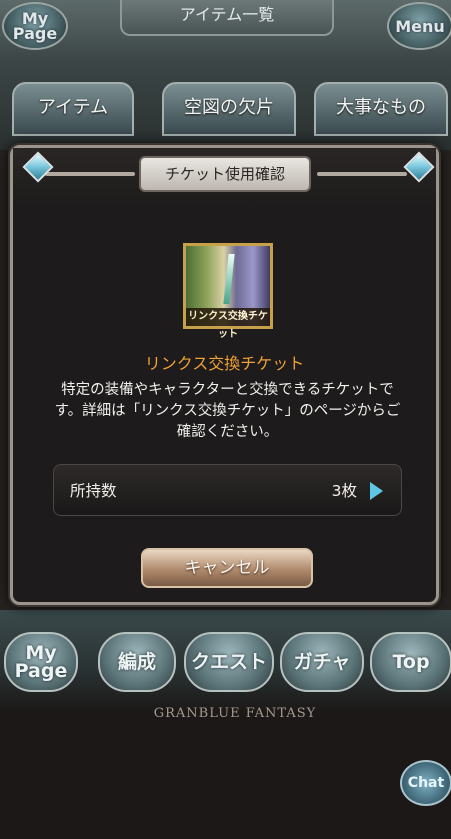 This screenshot has height=839, width=451. I want to click on chat-button: Chat, so click(425, 783).